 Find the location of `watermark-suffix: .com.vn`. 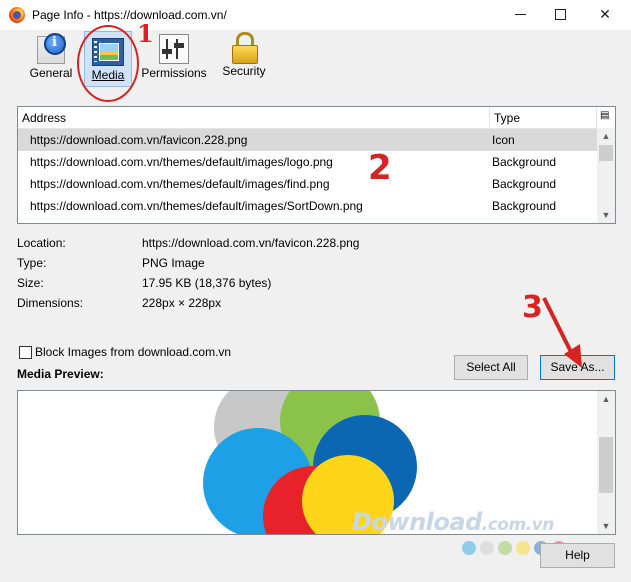

watermark-suffix: .com.vn is located at coordinates (518, 525).